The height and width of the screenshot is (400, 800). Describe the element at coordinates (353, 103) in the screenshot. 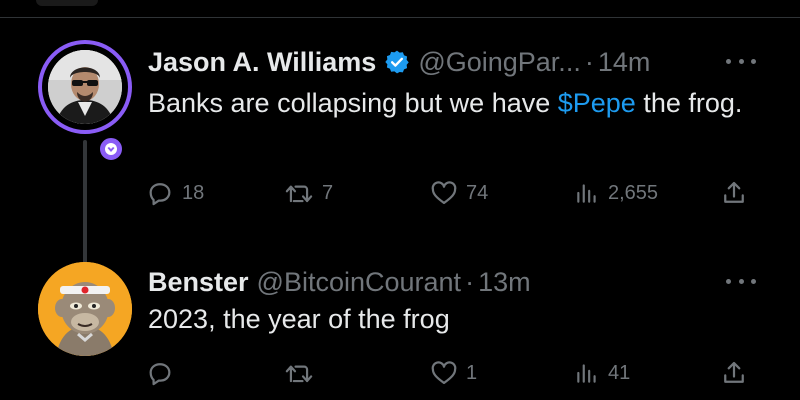

I see `tweet-text-part: Banks are collapsing but we have` at that location.